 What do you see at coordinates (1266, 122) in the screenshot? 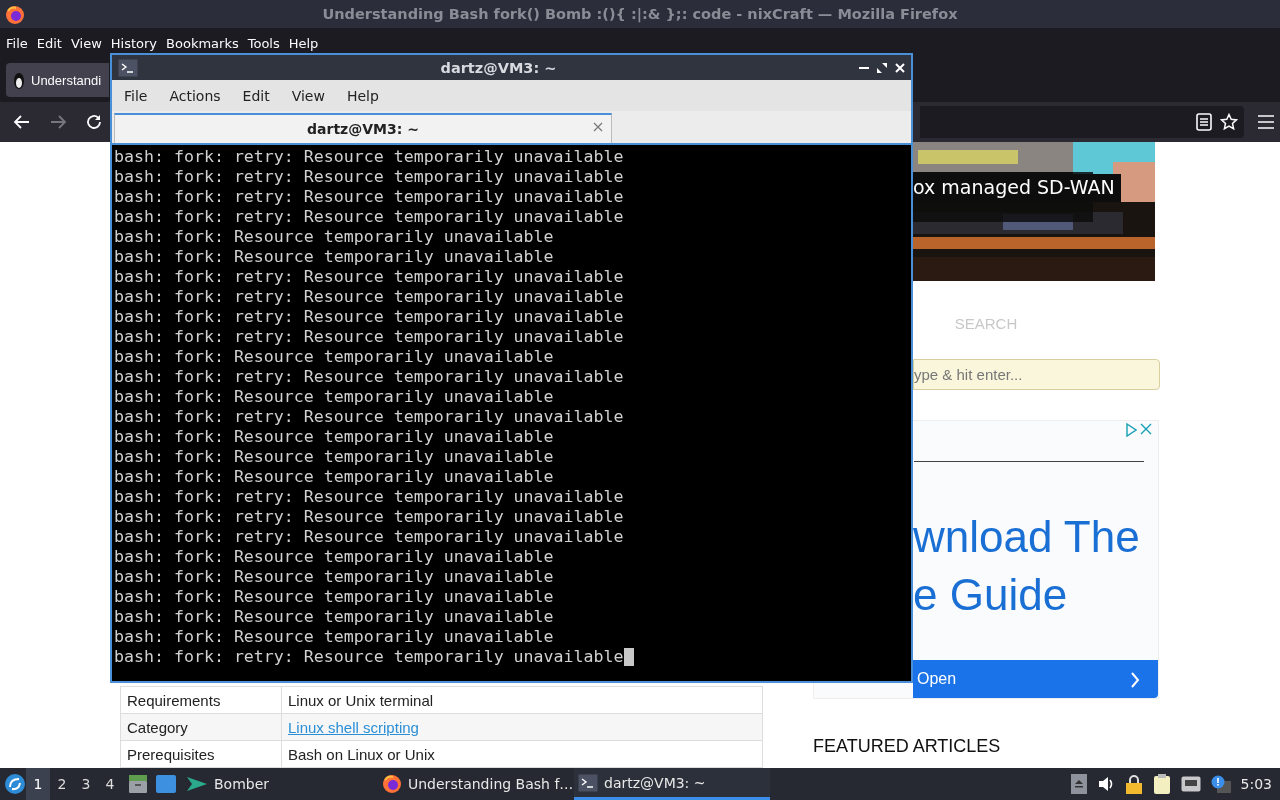
I see `menu-icon` at bounding box center [1266, 122].